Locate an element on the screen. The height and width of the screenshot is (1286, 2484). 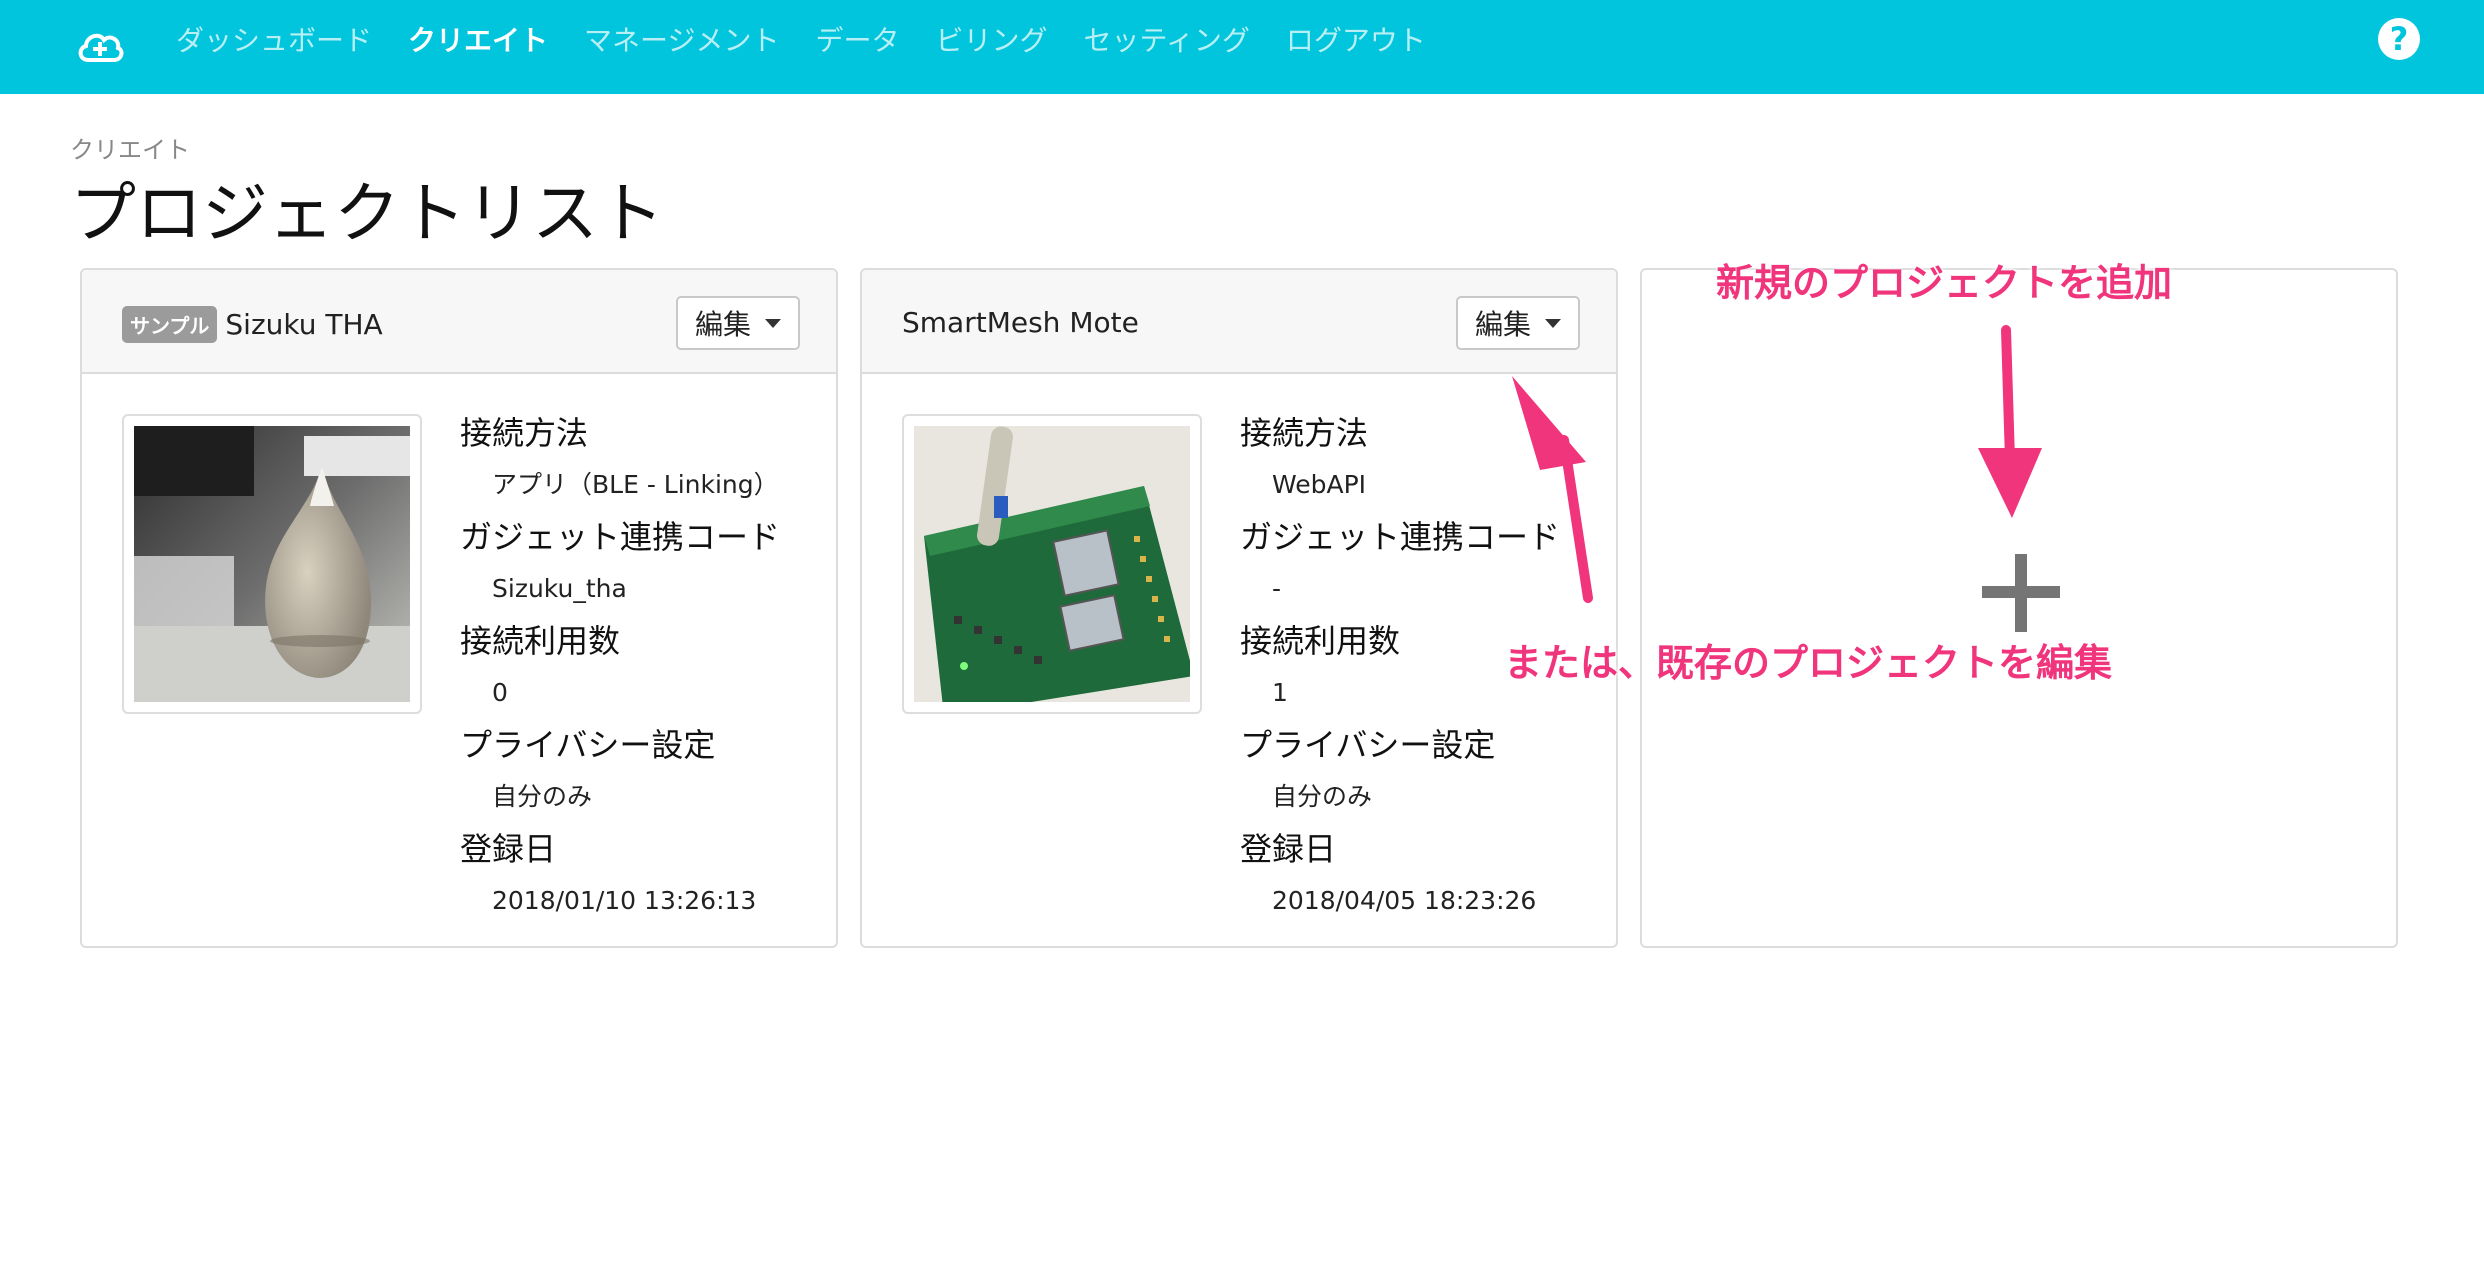
field-value: 0 is located at coordinates (500, 692).